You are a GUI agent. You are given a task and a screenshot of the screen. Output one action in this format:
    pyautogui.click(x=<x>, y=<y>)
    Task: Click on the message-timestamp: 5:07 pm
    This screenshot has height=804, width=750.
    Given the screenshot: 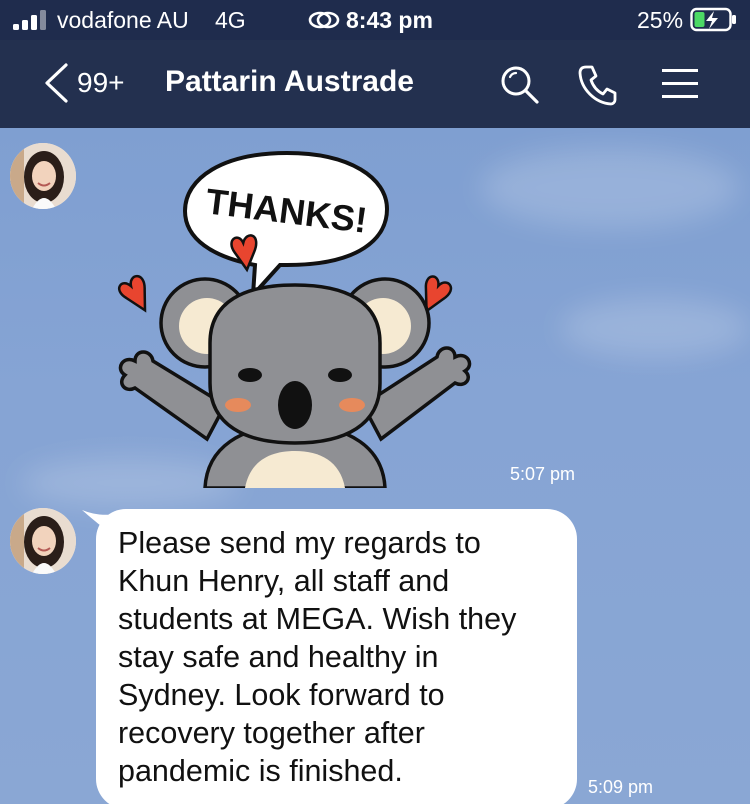 What is the action you would take?
    pyautogui.click(x=543, y=474)
    